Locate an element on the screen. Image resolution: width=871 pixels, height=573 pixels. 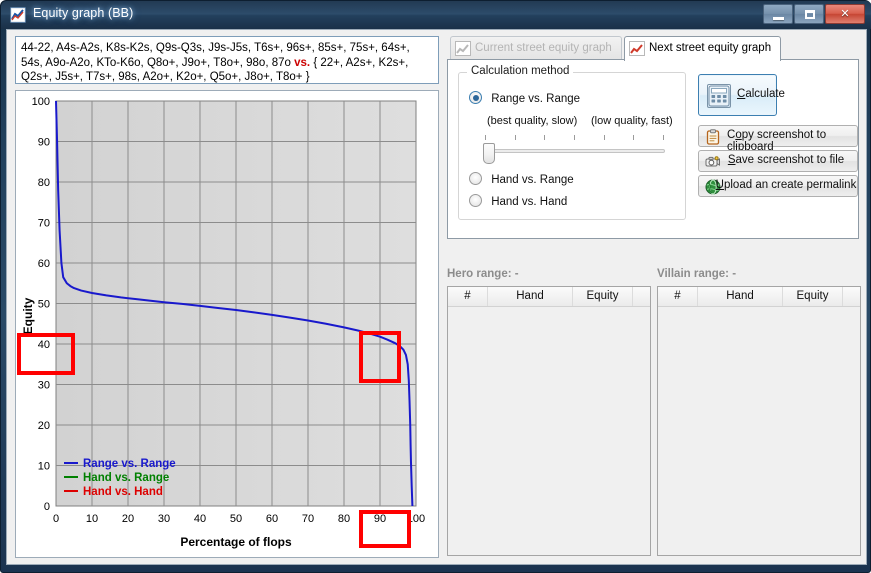
y-axis-label: Equity is located at coordinates (28, 315).